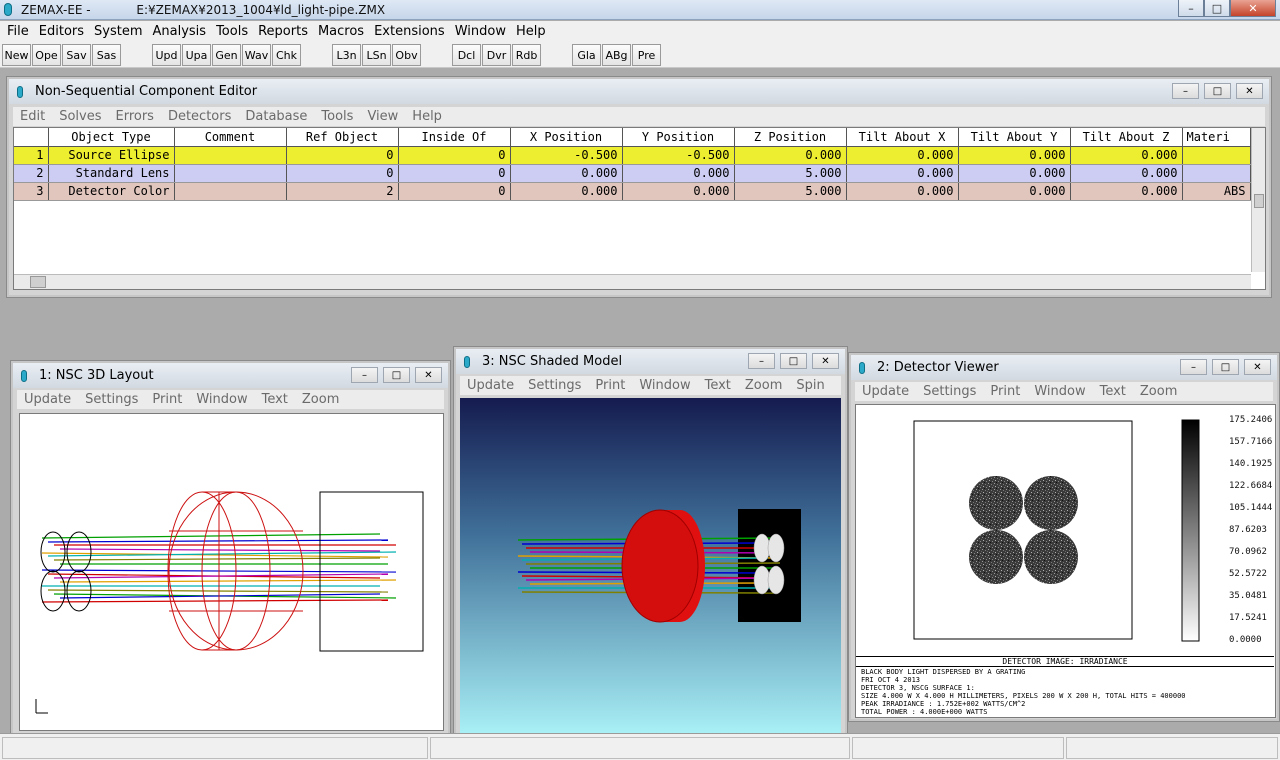  What do you see at coordinates (1014, 137) in the screenshot?
I see `col-header-tilt-y: Tilt About Y` at bounding box center [1014, 137].